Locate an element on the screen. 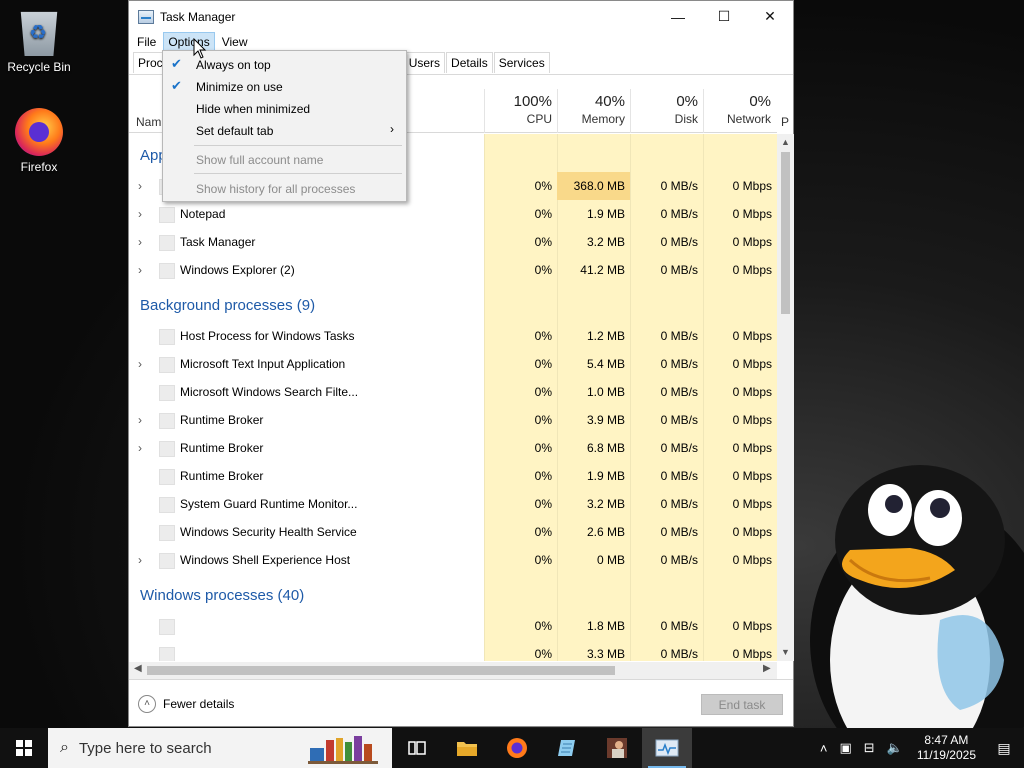 Image resolution: width=1024 pixels, height=768 pixels. horizontal-scrollbar: ◀ ▶ is located at coordinates (453, 670).